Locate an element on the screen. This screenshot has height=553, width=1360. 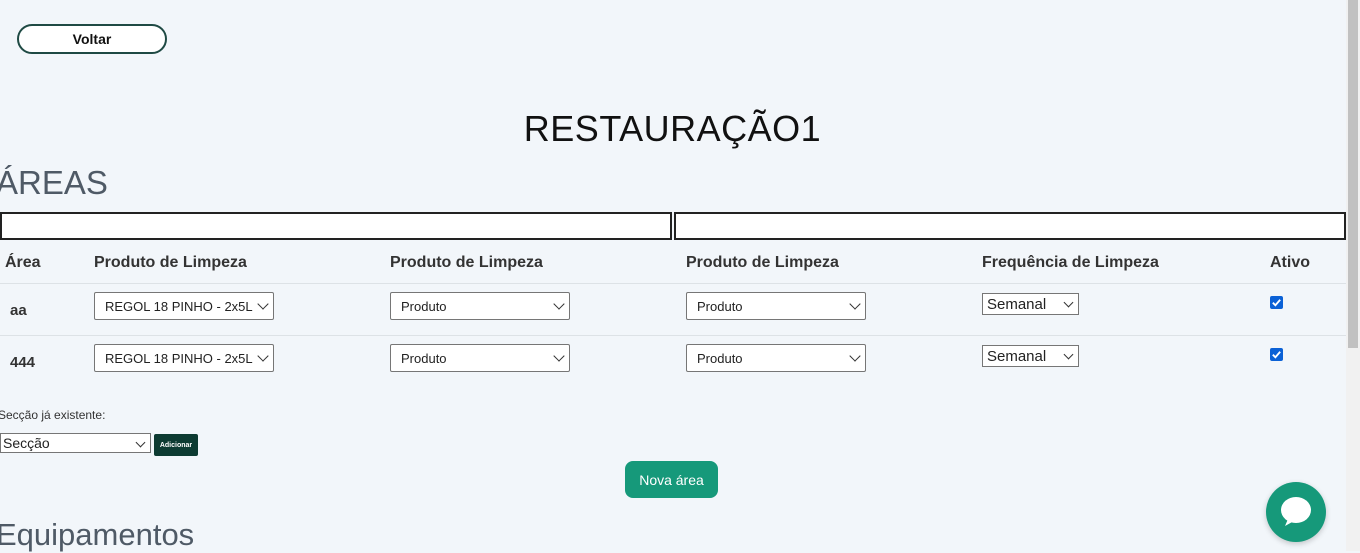
back-button: Voltar is located at coordinates (92, 39).